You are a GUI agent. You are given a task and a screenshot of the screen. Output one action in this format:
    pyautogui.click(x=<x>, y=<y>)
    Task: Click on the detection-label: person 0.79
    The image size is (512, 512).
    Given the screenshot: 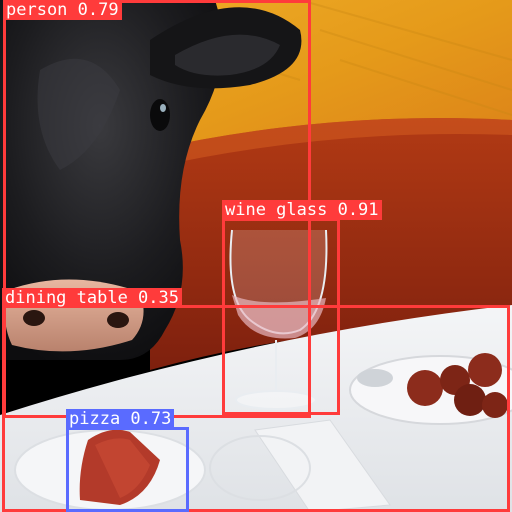 What is the action you would take?
    pyautogui.click(x=62, y=10)
    